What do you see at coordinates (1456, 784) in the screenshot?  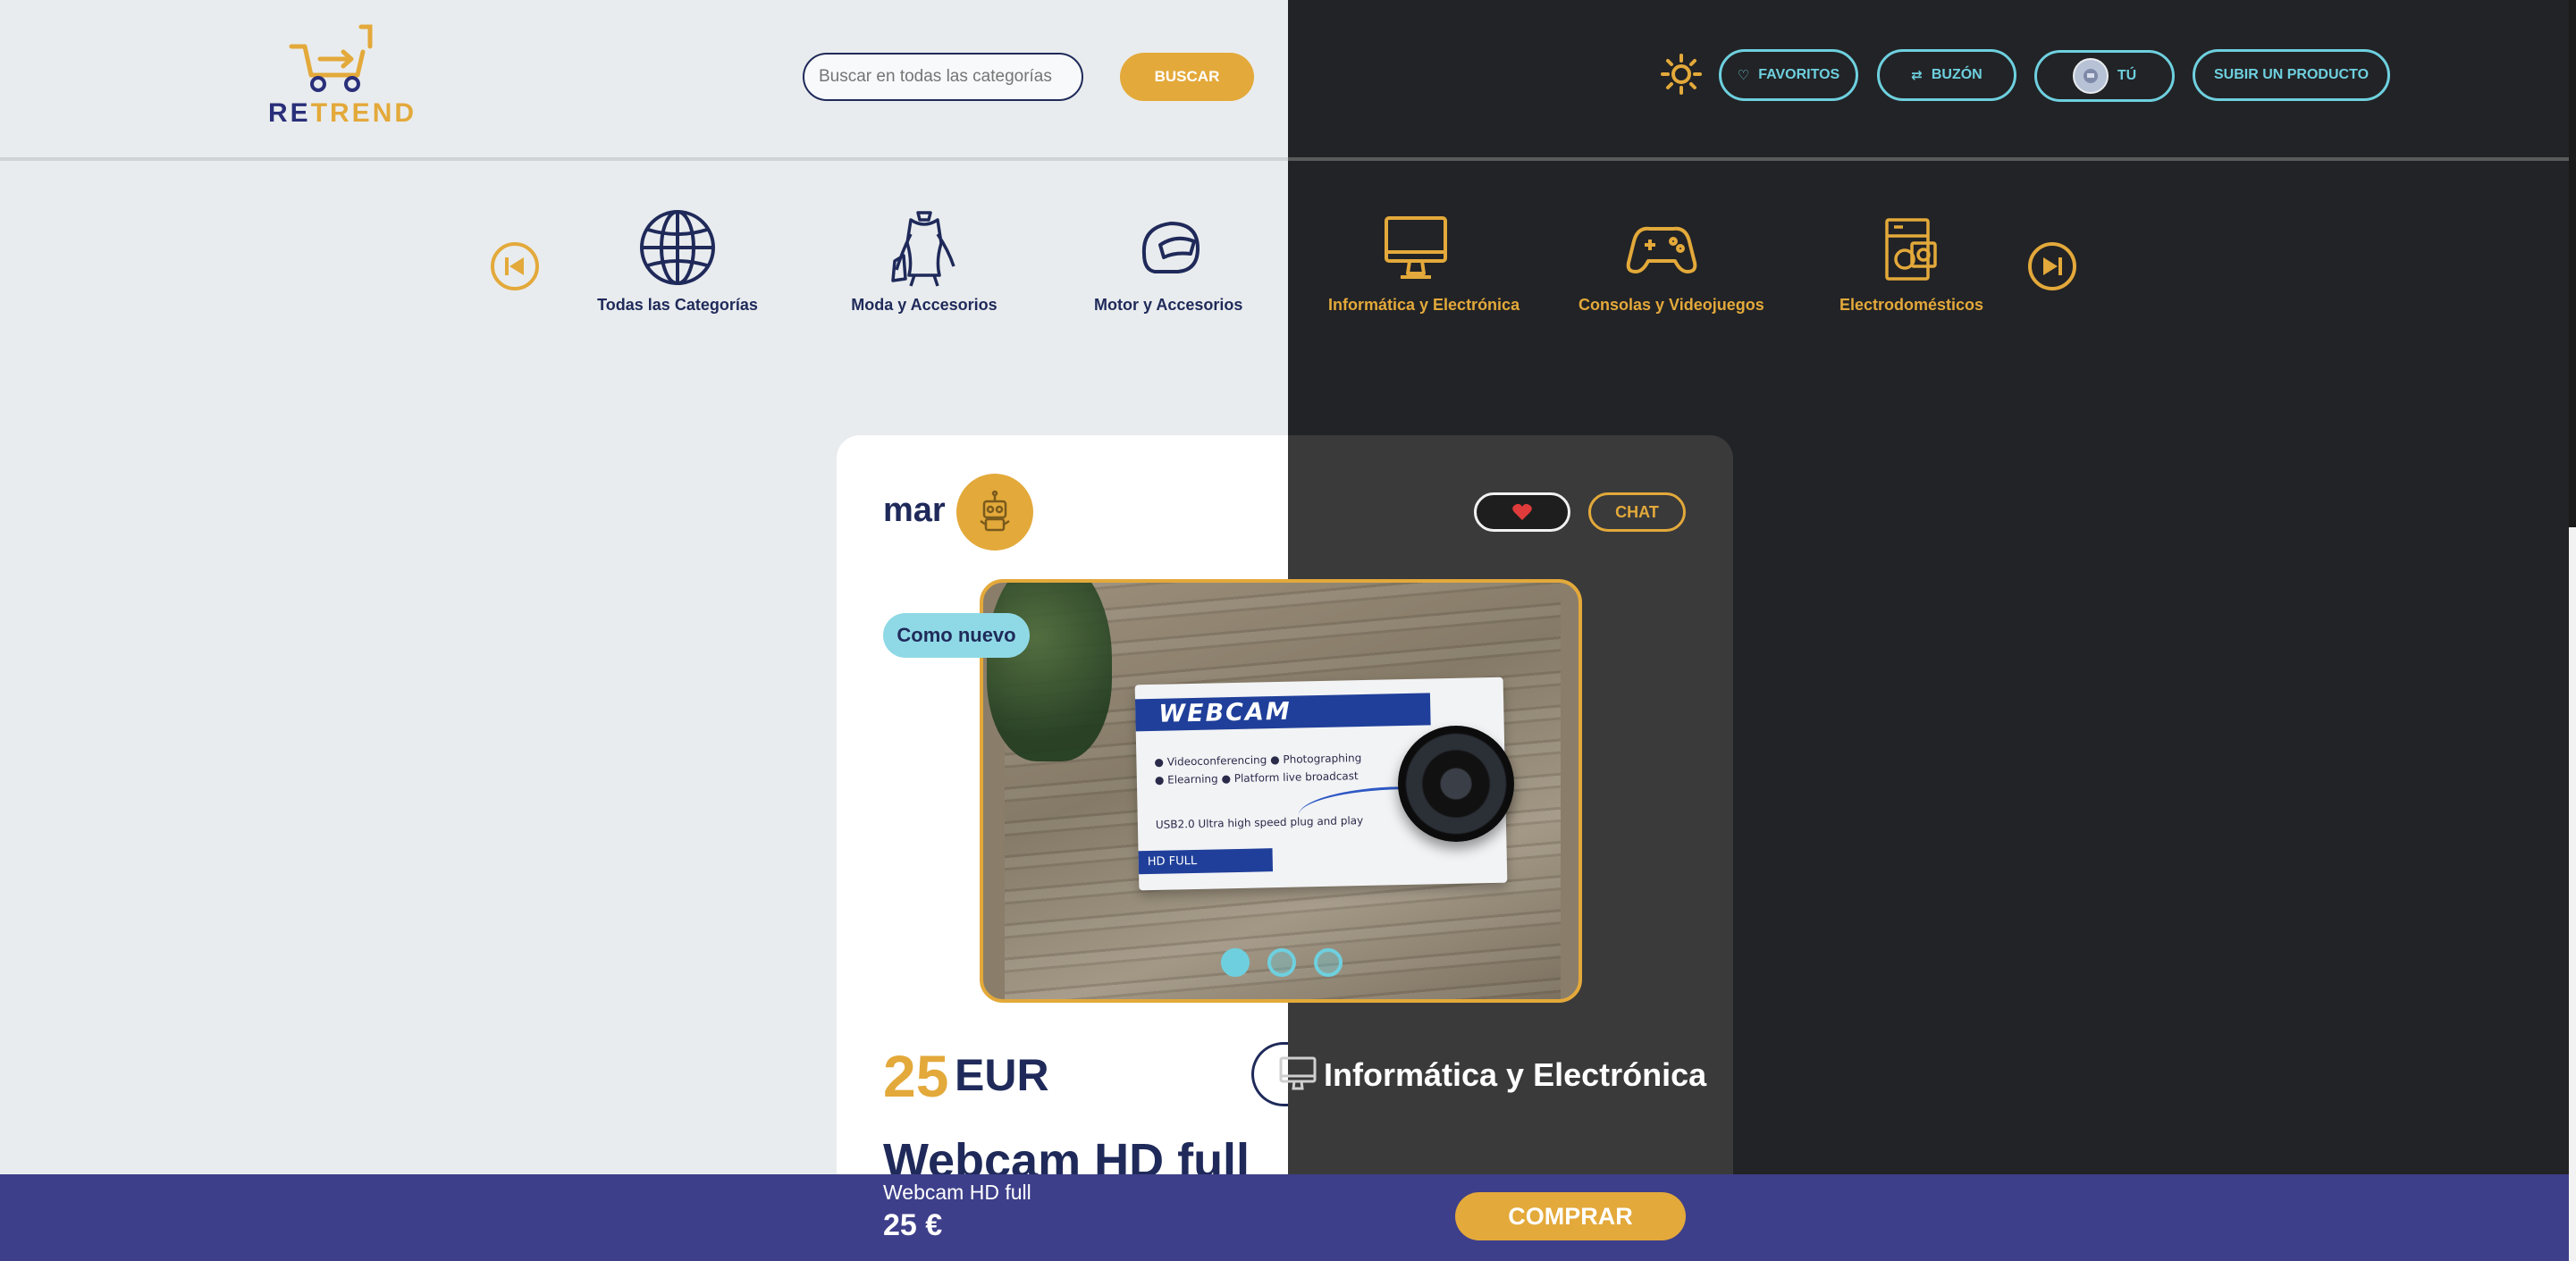 I see `webcam-lens` at bounding box center [1456, 784].